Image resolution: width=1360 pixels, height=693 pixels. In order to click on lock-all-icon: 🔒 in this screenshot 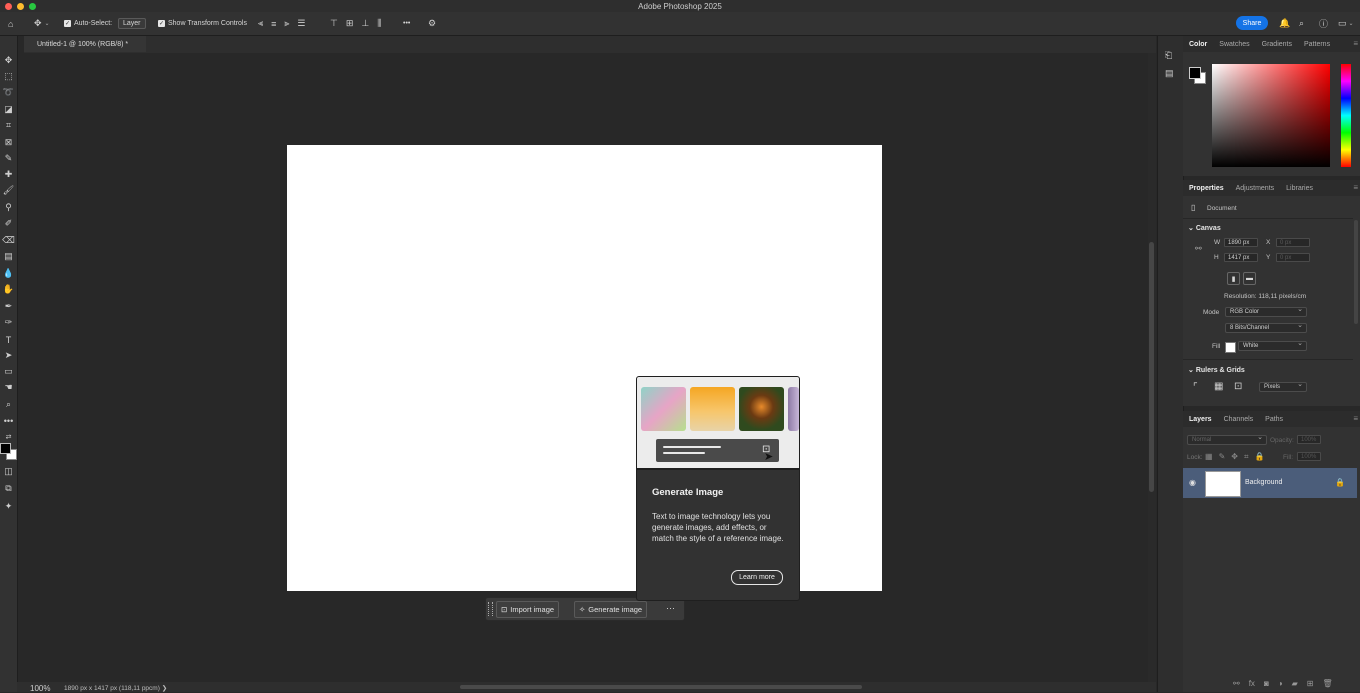, I will do `click(1259, 457)`.